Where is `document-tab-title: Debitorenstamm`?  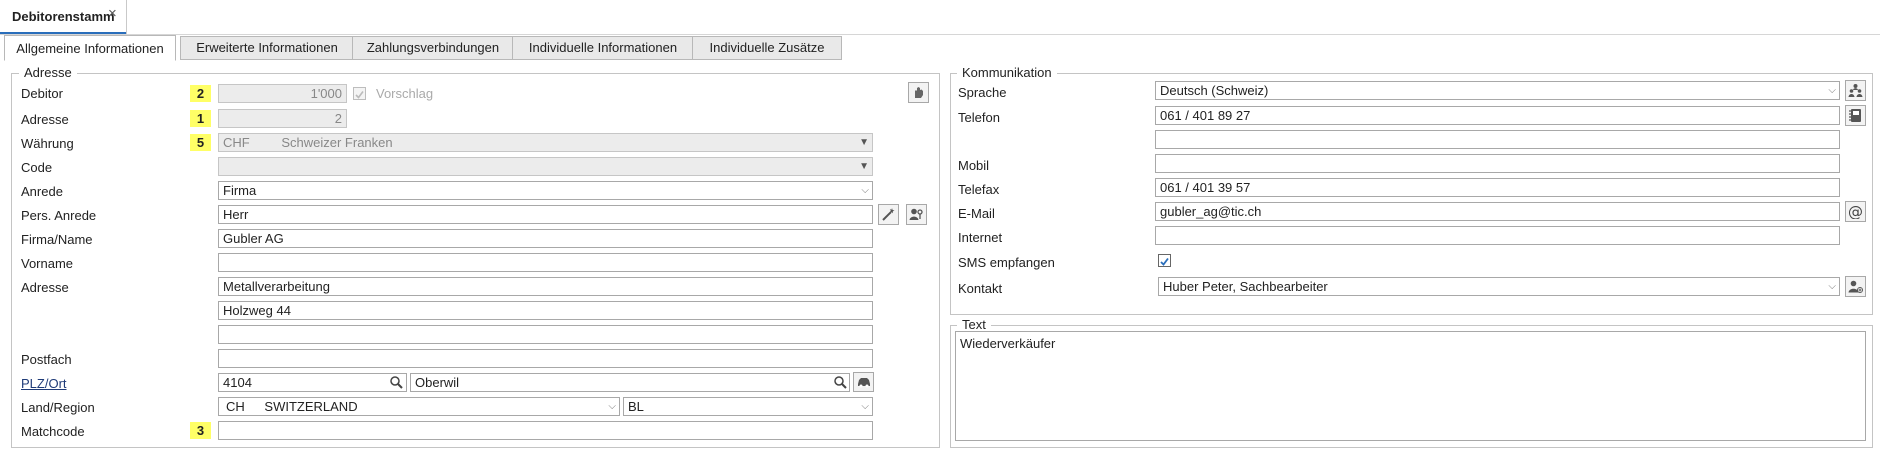
document-tab-title: Debitorenstamm is located at coordinates (63, 16).